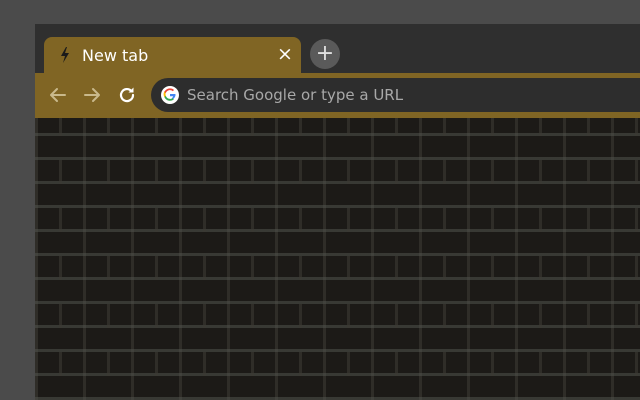 The height and width of the screenshot is (400, 640). Describe the element at coordinates (325, 54) in the screenshot. I see `new-tab-button: +` at that location.